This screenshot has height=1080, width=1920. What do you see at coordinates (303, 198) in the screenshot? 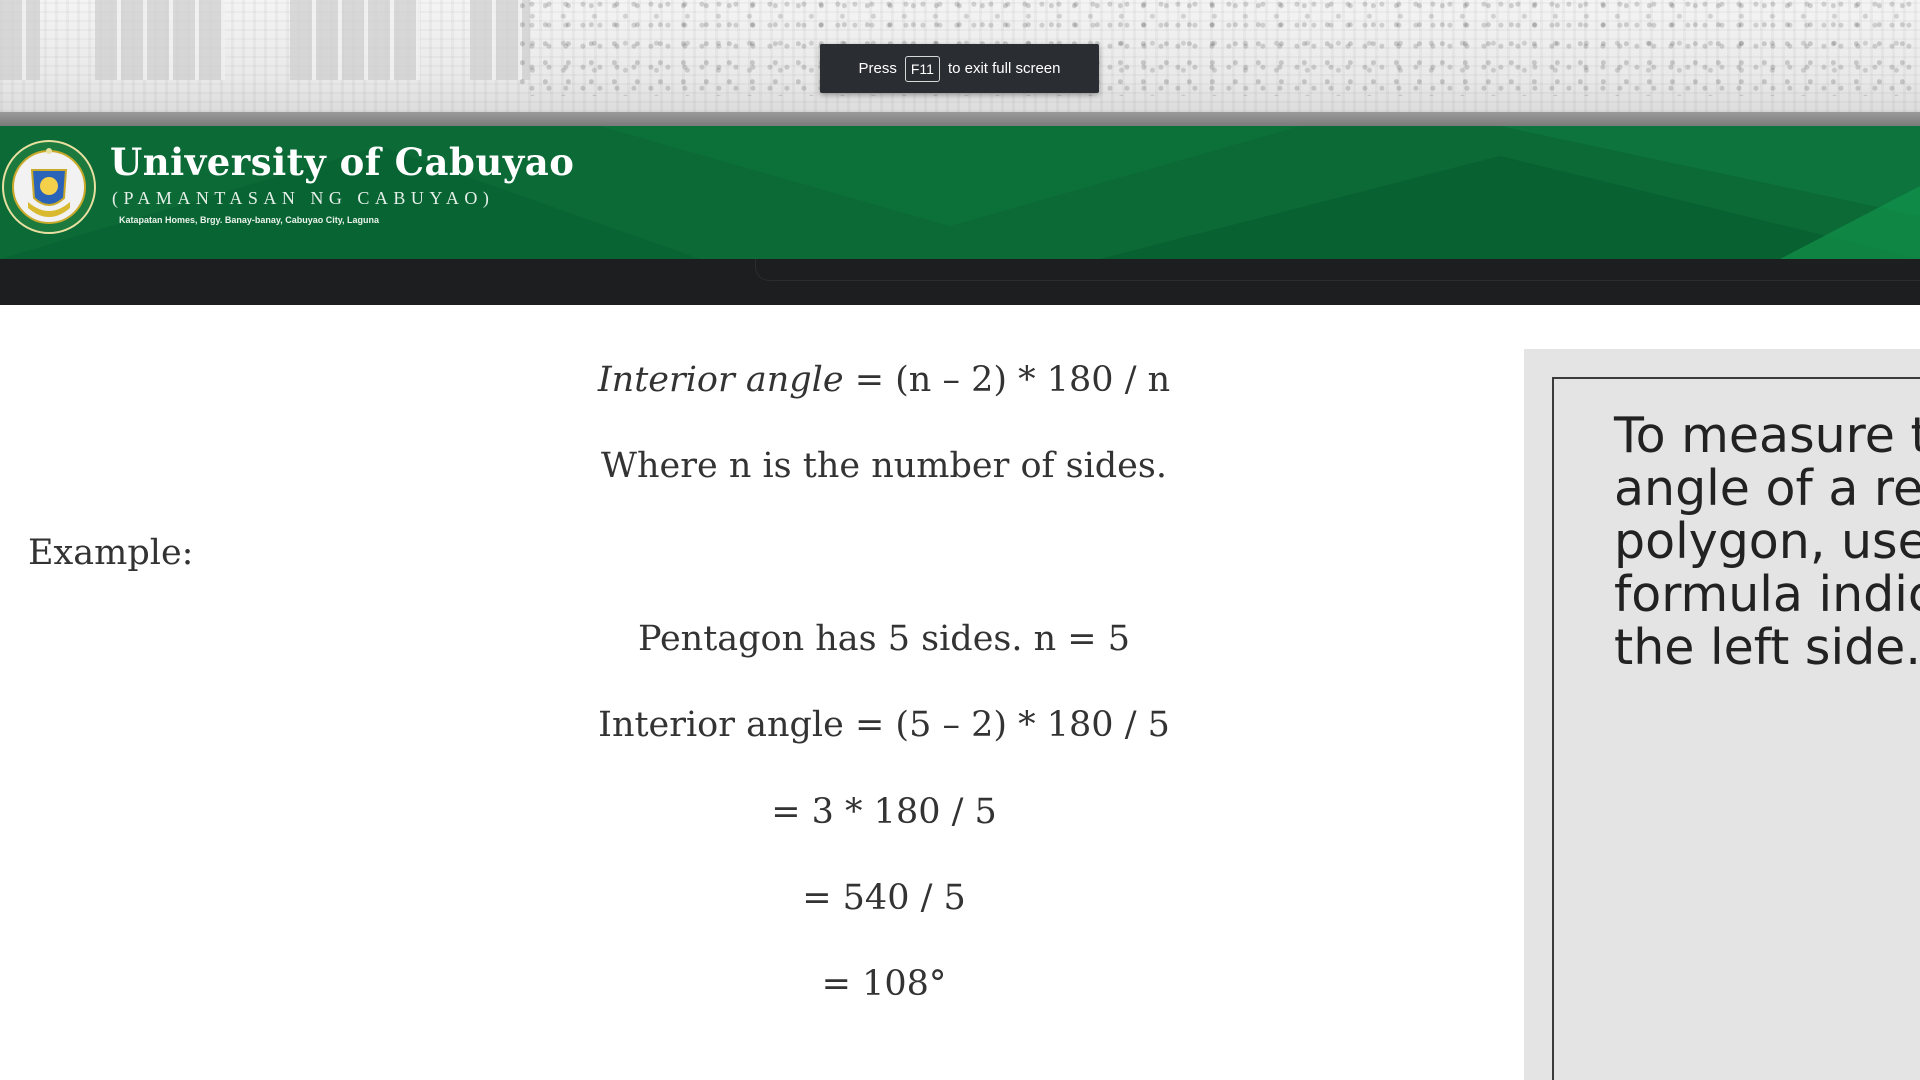
I see `university-subtitle: (PAMANTASAN NG CABUYAO)` at bounding box center [303, 198].